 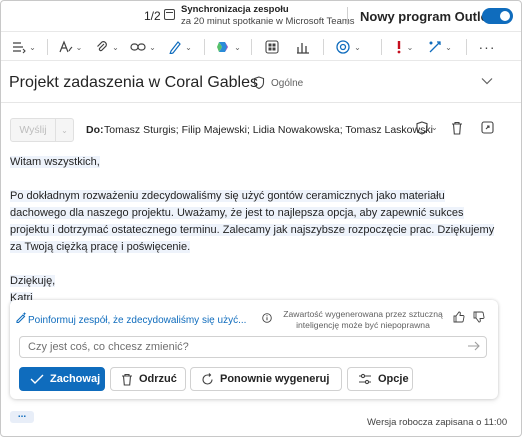 What do you see at coordinates (437, 422) in the screenshot?
I see `draft-status: Wersja robocza zapisana o 11:00` at bounding box center [437, 422].